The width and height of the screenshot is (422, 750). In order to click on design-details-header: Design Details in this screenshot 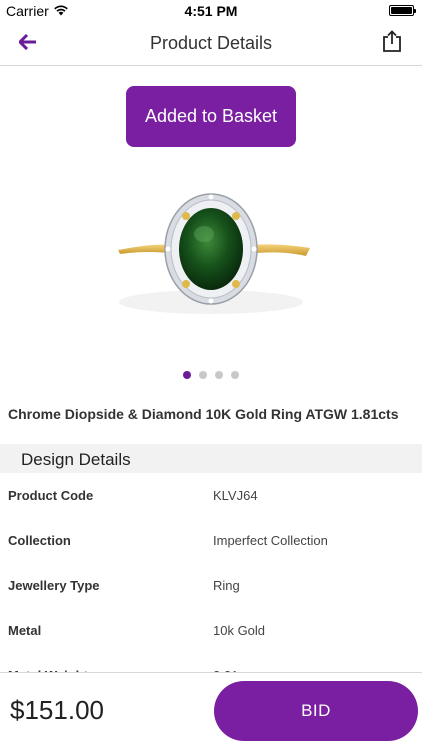, I will do `click(211, 458)`.